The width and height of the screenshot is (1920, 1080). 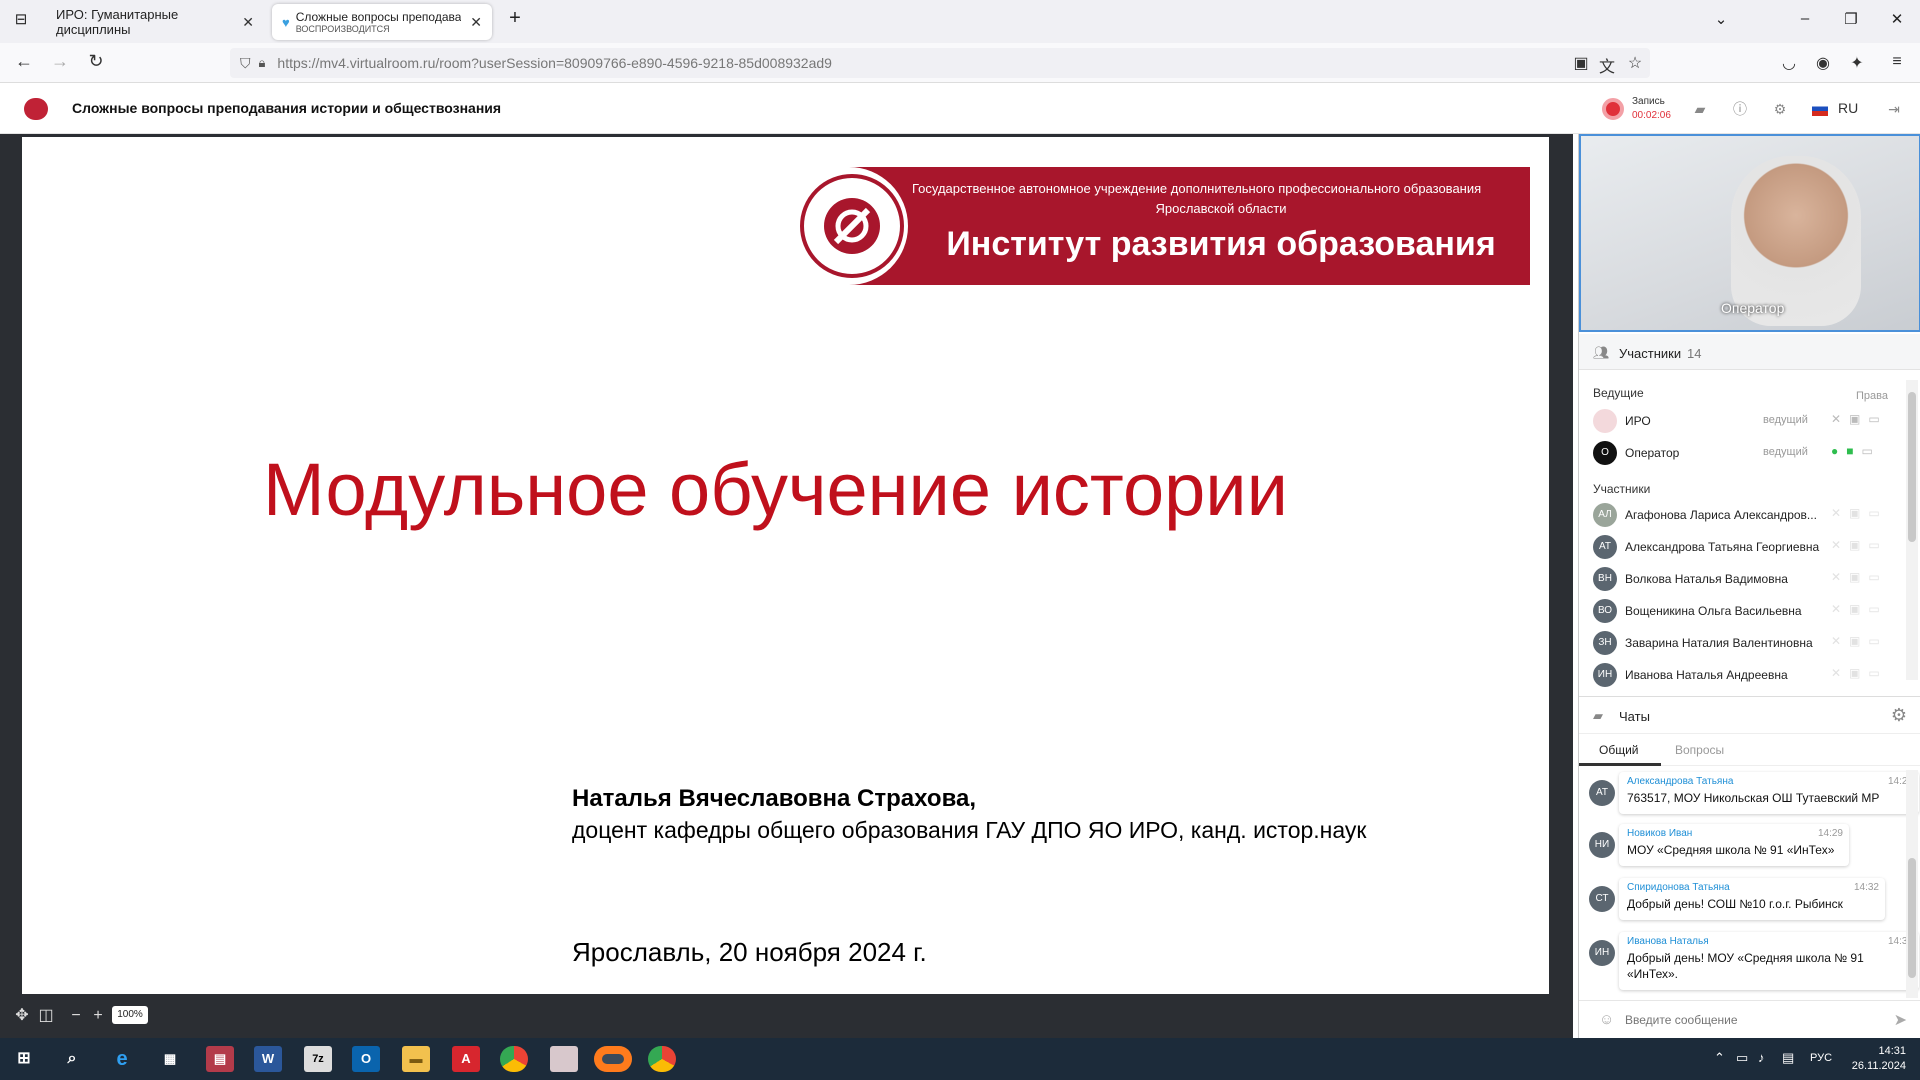 I want to click on keyboard-language: РУС, so click(x=1821, y=1058).